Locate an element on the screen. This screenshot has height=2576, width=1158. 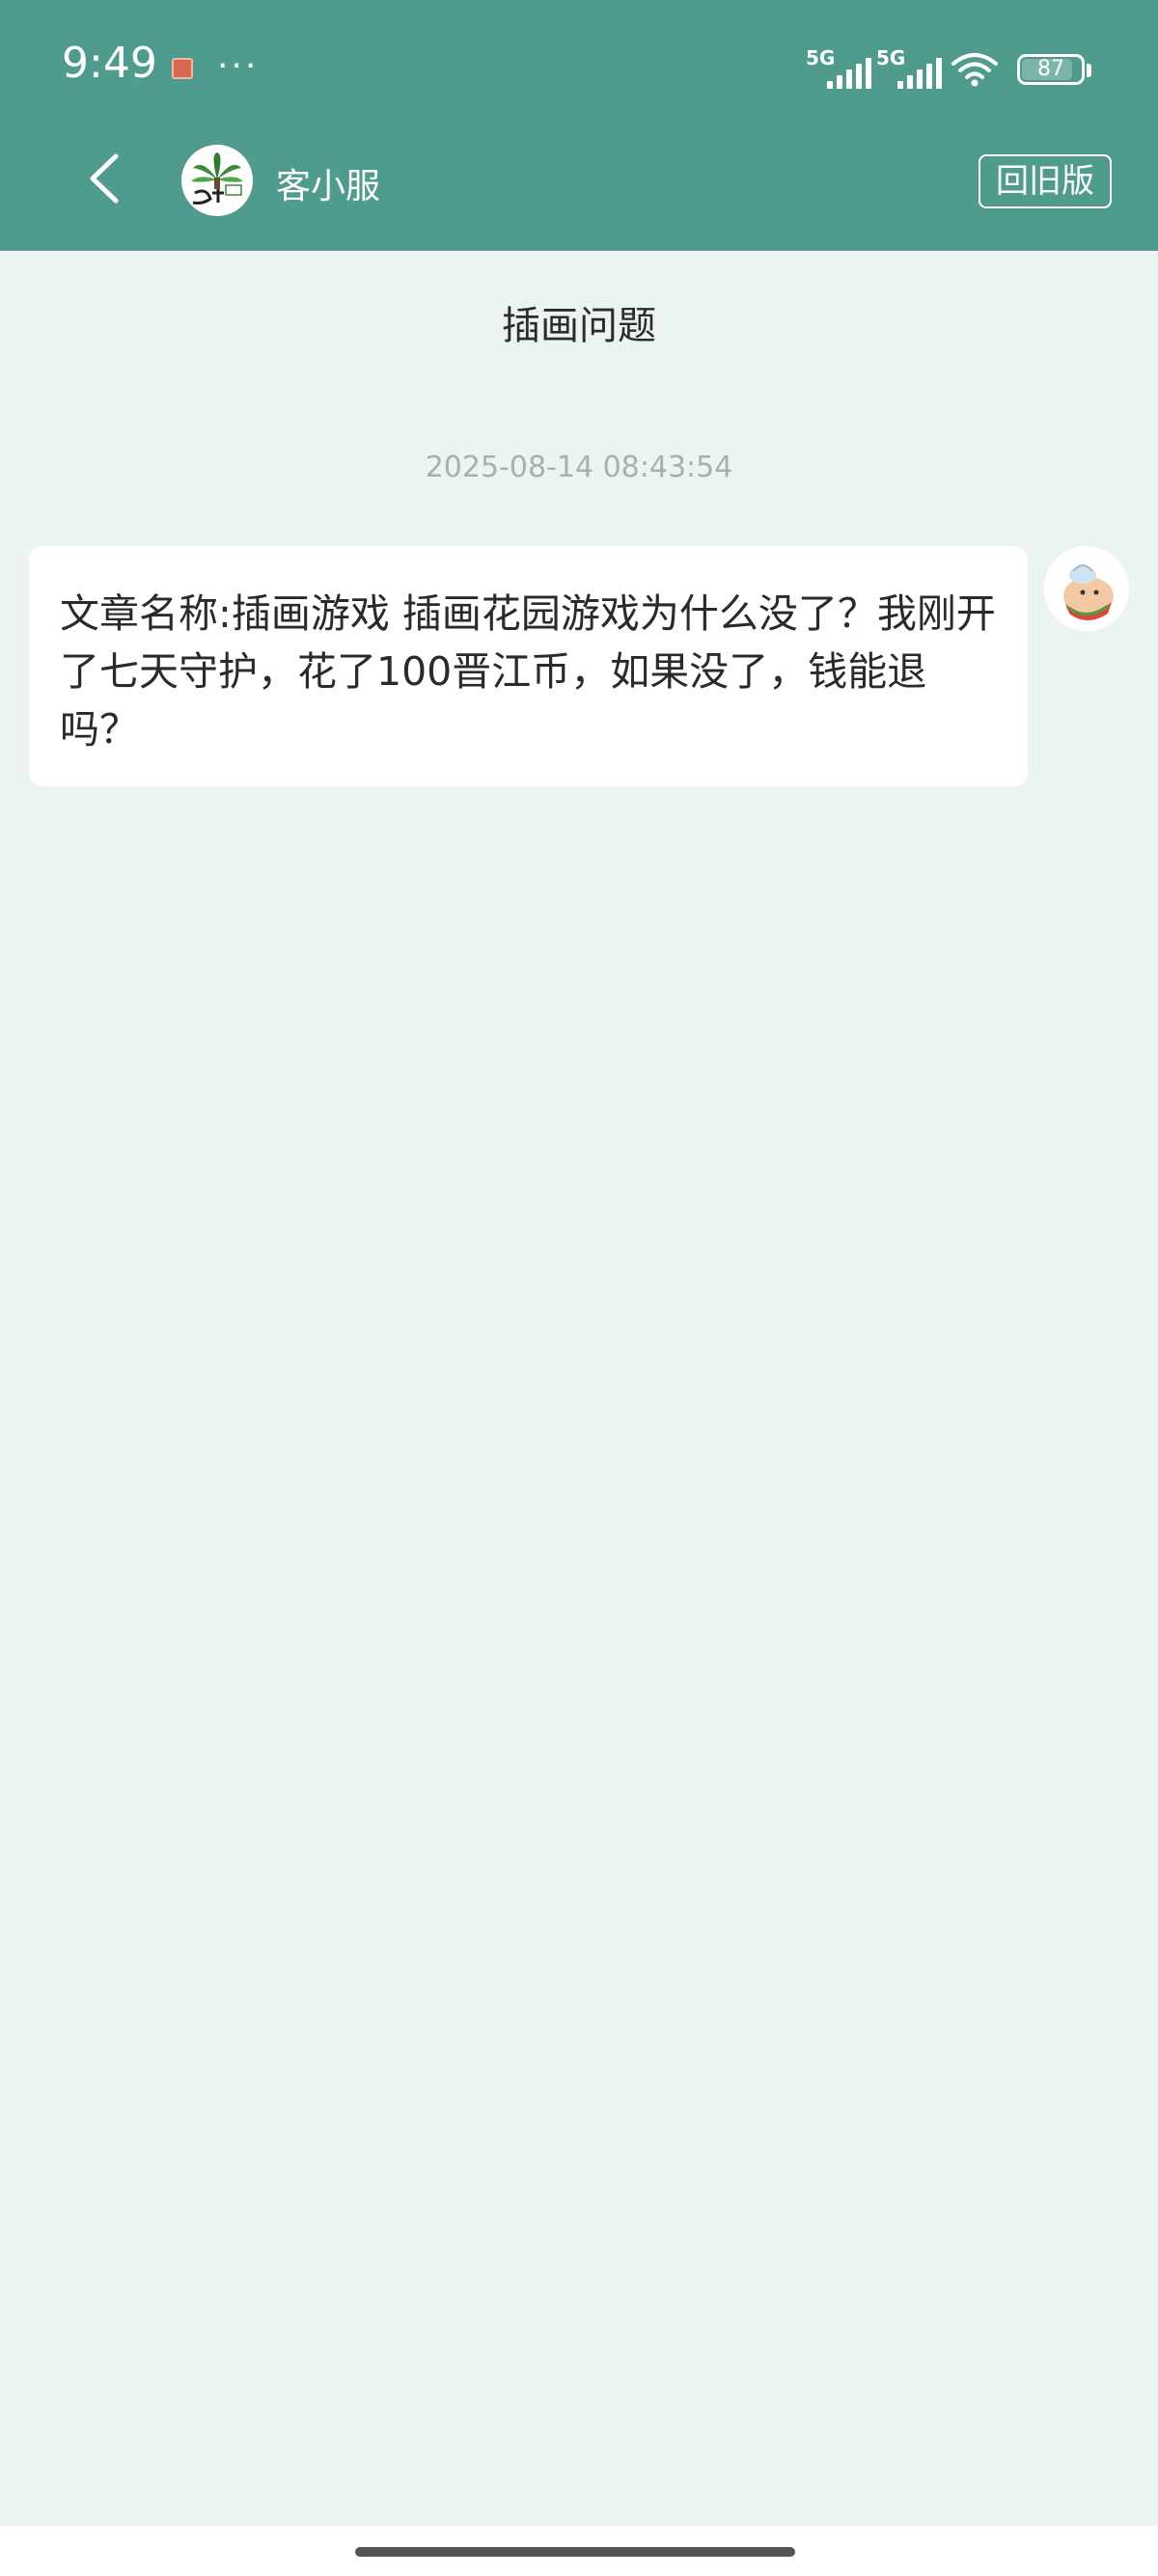
wifi-icon is located at coordinates (974, 70).